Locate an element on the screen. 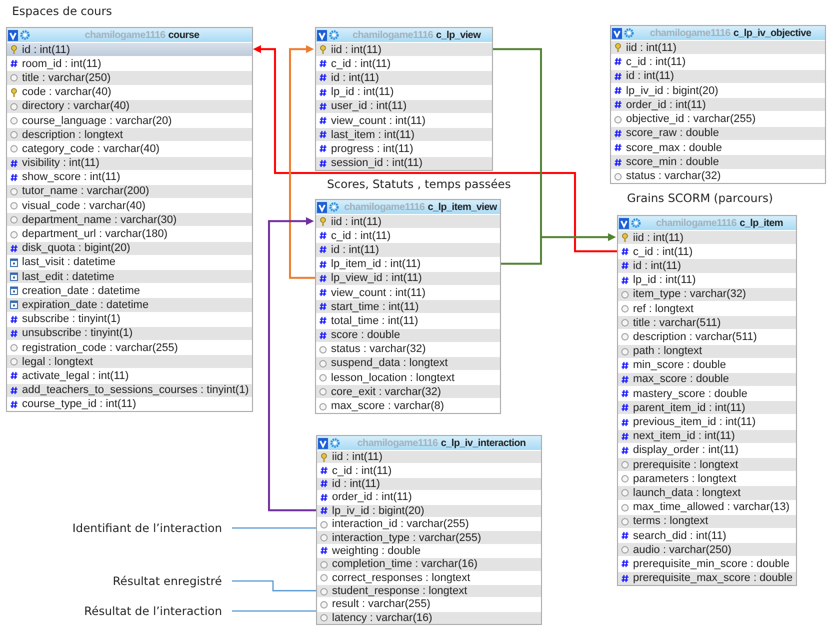 The height and width of the screenshot is (642, 830). column-field: description : varchar(511) is located at coordinates (695, 336).